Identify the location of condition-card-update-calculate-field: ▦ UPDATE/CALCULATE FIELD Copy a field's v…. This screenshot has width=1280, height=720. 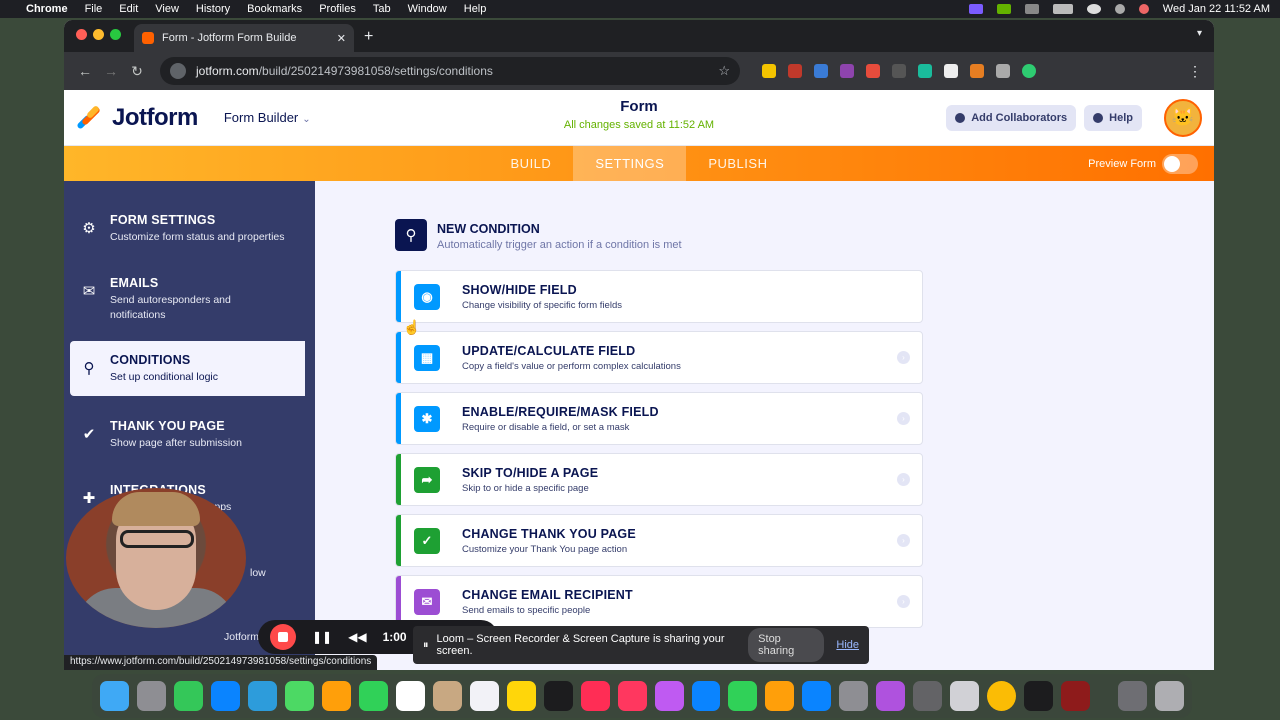
(659, 357).